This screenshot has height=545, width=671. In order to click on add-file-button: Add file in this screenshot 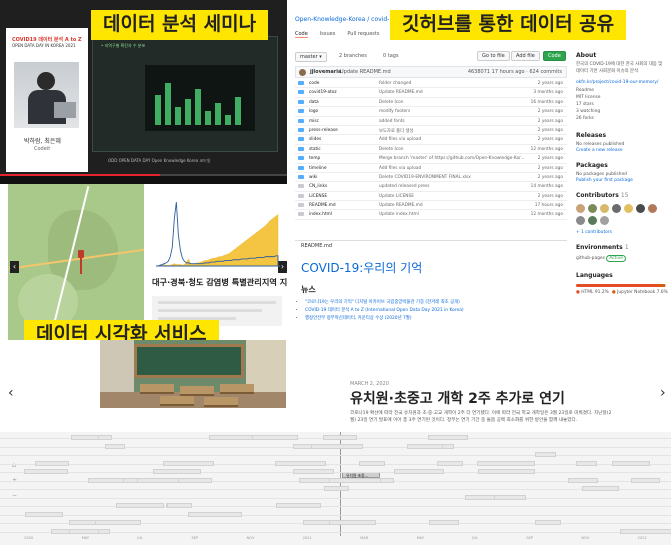, I will do `click(525, 56)`.